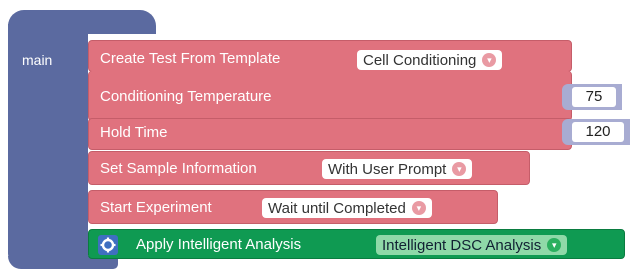 The height and width of the screenshot is (276, 634). What do you see at coordinates (108, 245) in the screenshot?
I see `gear-icon` at bounding box center [108, 245].